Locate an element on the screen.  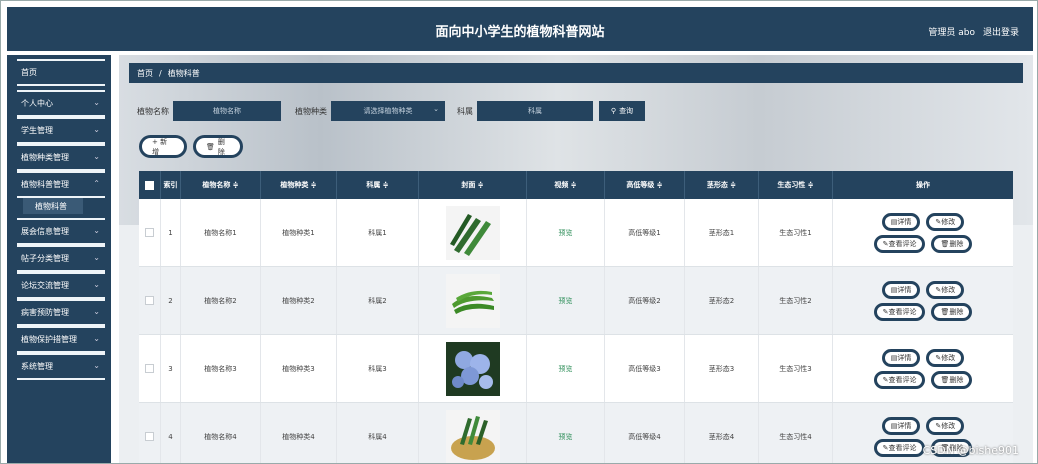
plant-name-label: 植物名称 is located at coordinates (153, 111).